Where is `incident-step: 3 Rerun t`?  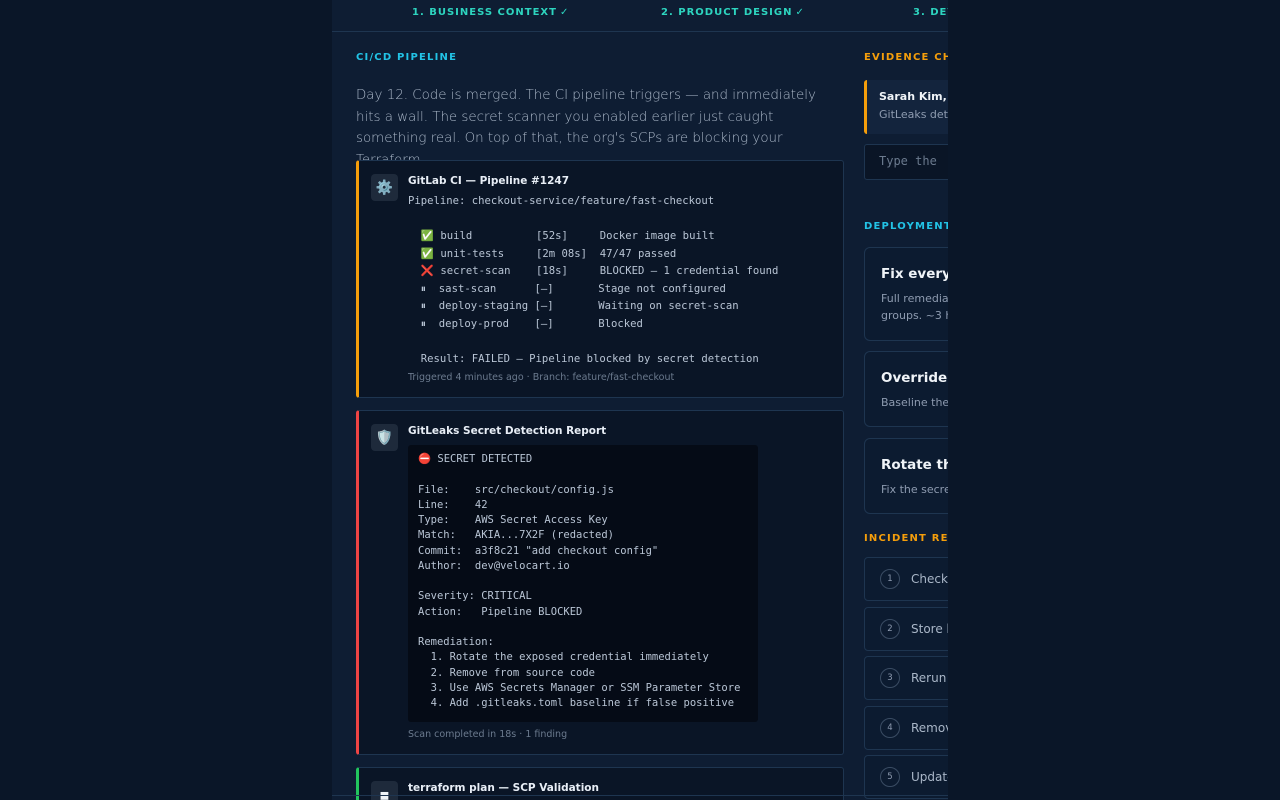
incident-step: 3 Rerun t is located at coordinates (906, 678).